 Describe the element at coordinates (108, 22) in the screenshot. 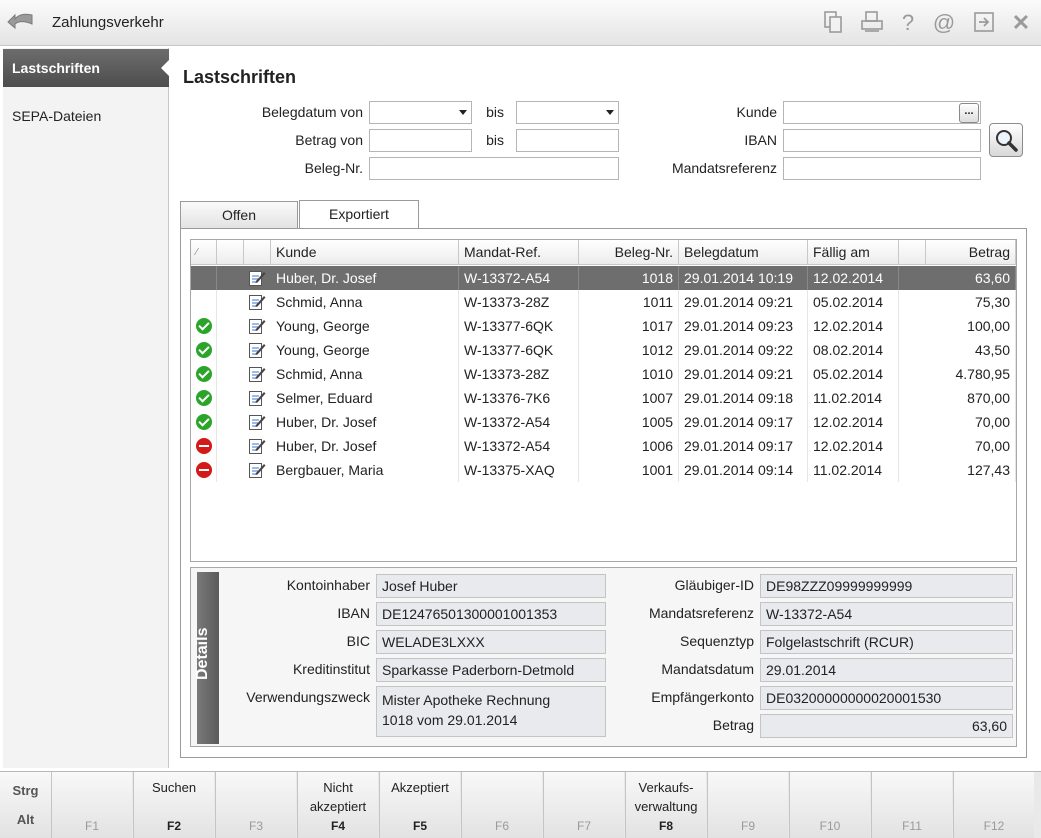

I see `window-title: Zahlungsverkehr` at that location.